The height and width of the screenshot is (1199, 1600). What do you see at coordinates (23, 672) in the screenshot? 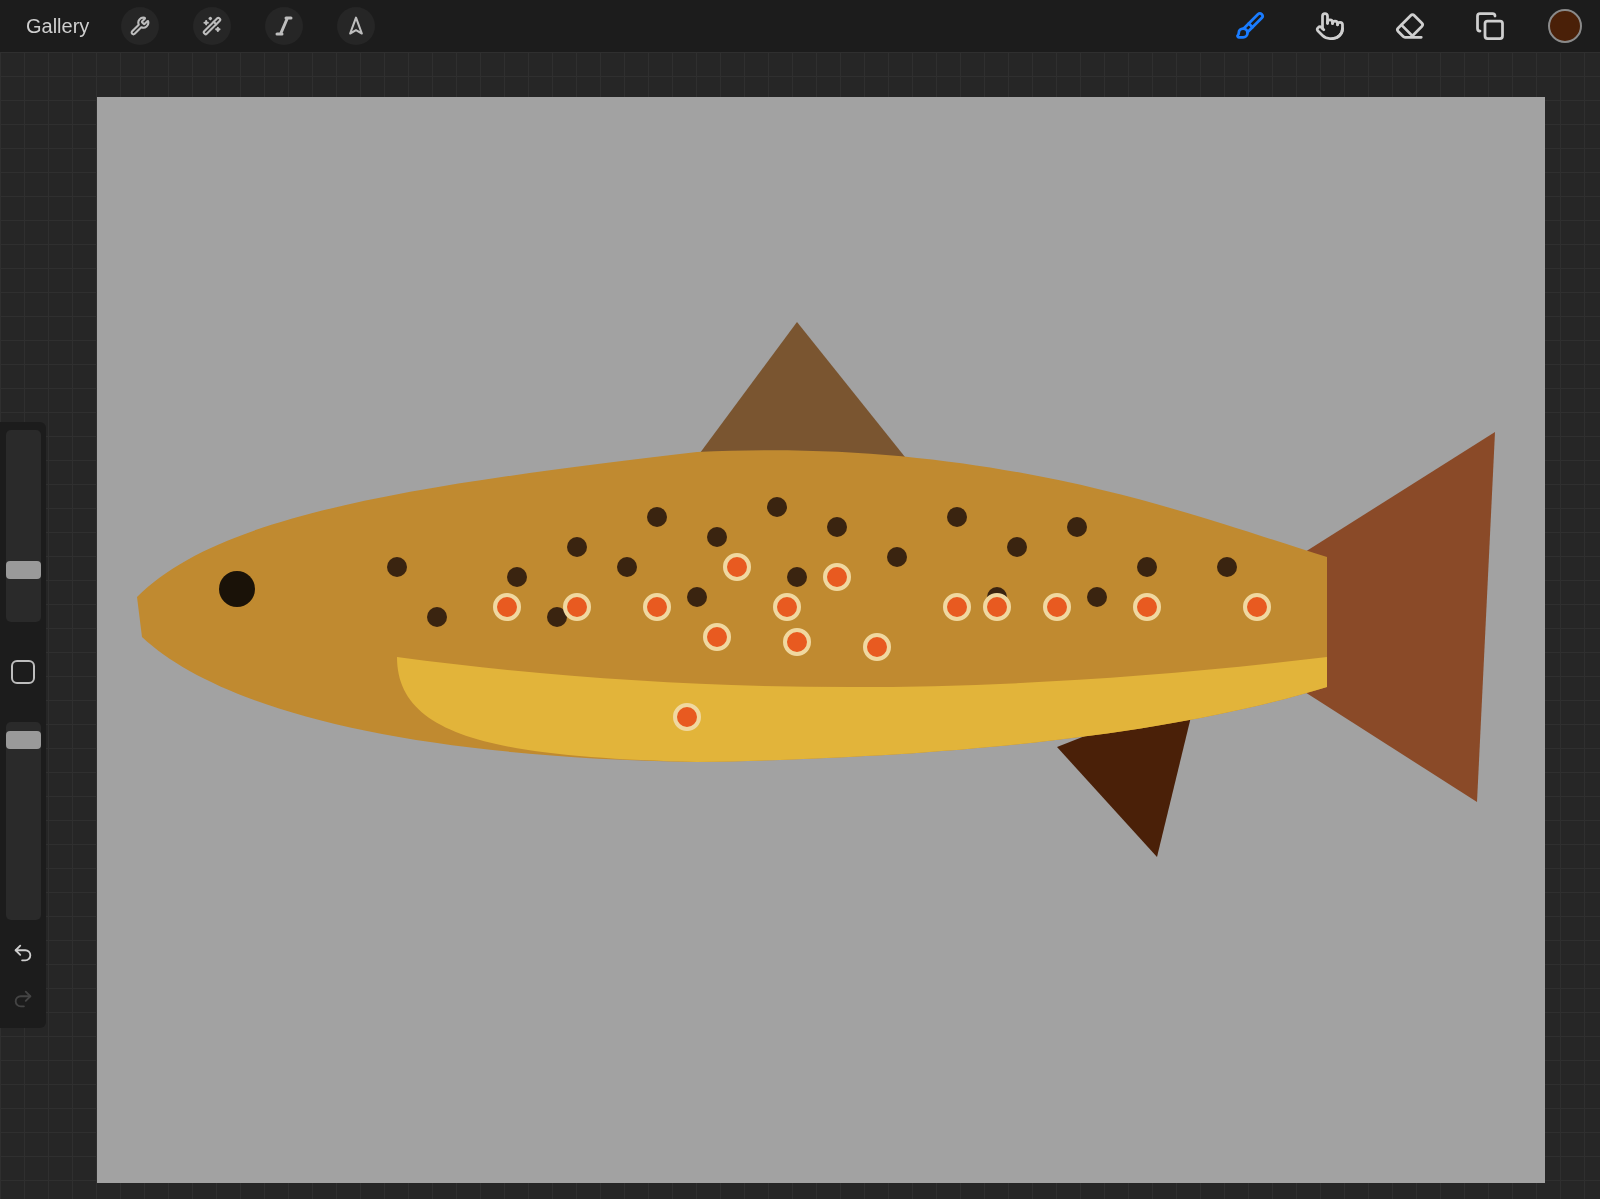
I see `modify-button` at bounding box center [23, 672].